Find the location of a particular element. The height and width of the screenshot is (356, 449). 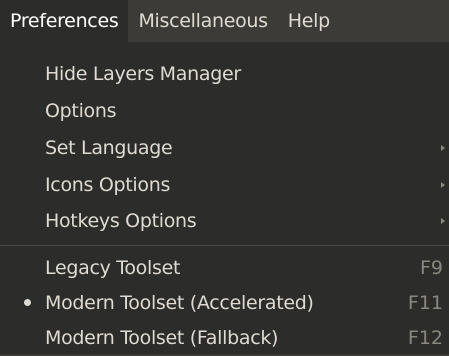

menu-item-legacy-toolset: Legacy Toolset F9 is located at coordinates (224, 267).